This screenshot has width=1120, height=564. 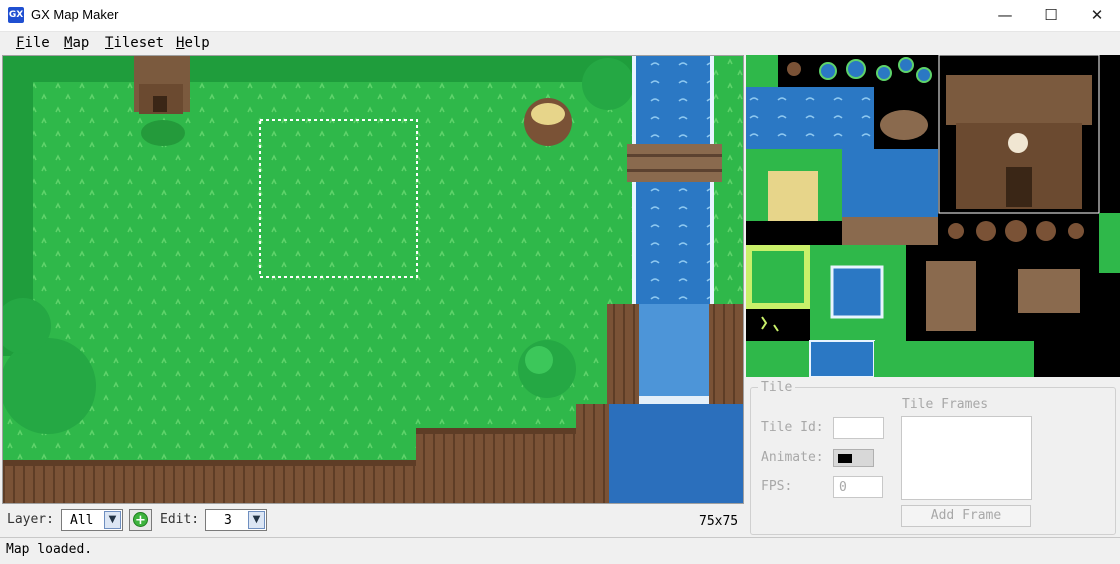 I want to click on add-frame-button: Add Frame, so click(x=966, y=516).